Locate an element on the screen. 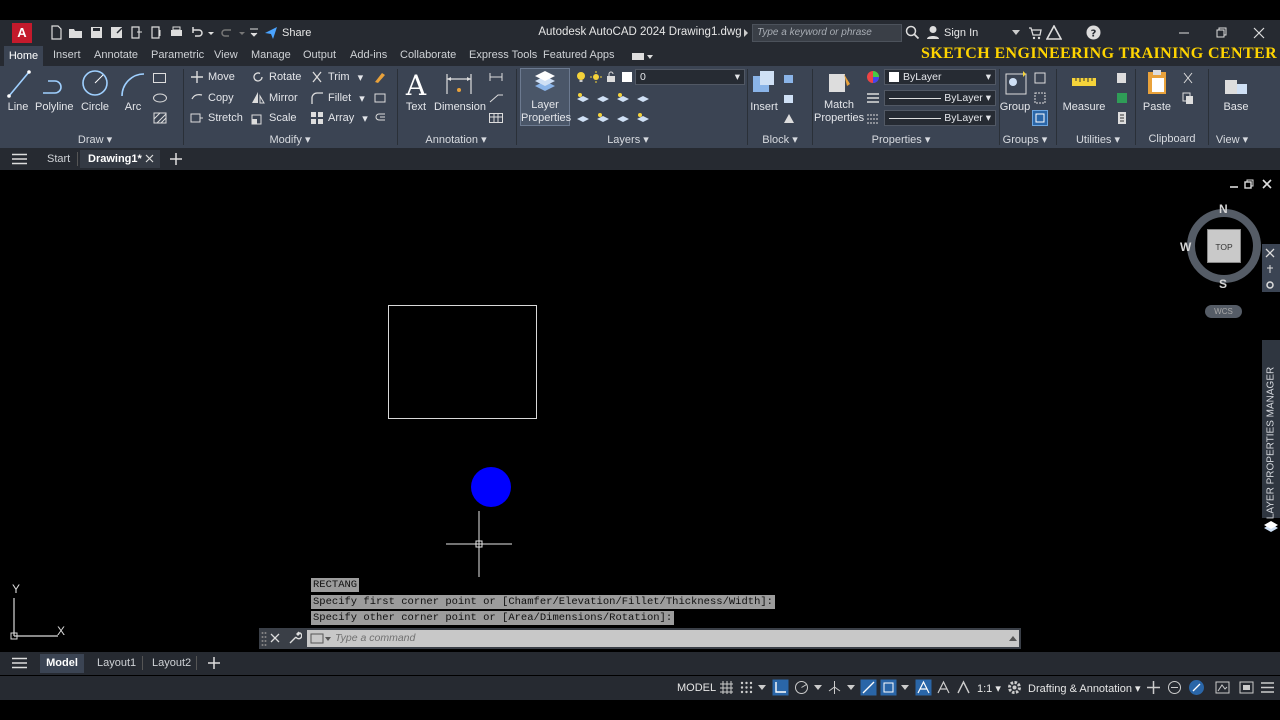 Image resolution: width=1280 pixels, height=720 pixels. undo-icon is located at coordinates (196, 32).